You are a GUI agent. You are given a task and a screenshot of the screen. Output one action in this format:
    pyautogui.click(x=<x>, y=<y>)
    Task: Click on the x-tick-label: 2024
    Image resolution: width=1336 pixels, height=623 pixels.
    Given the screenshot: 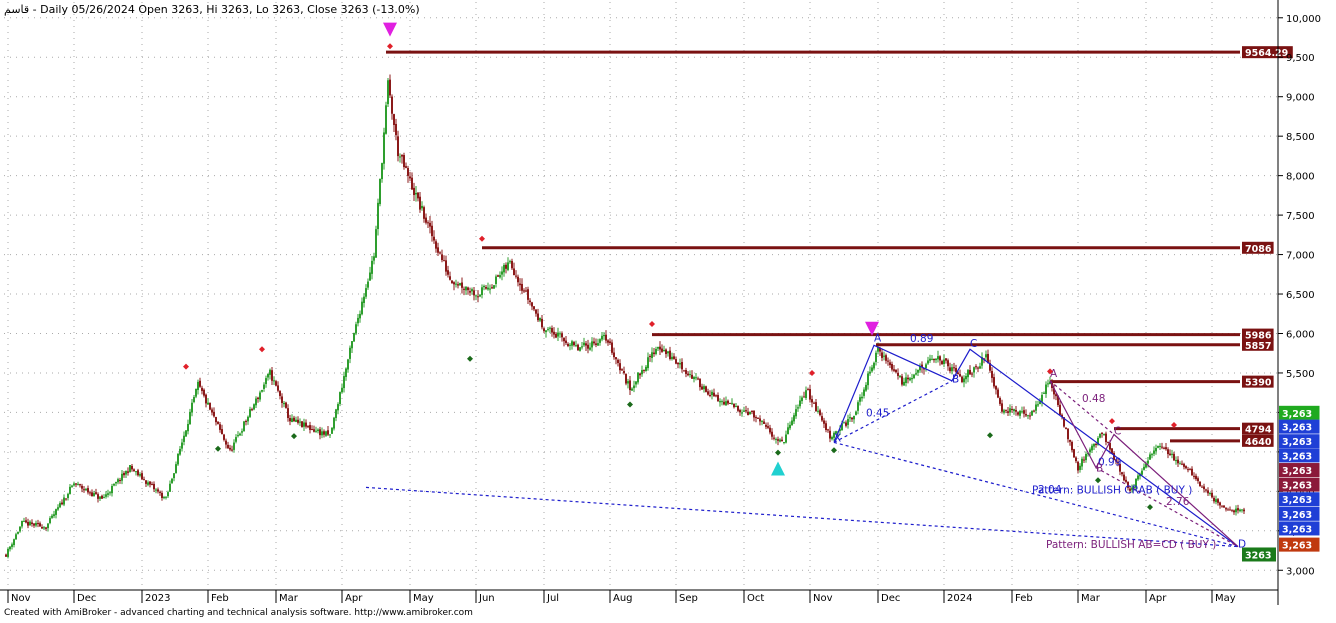 What is the action you would take?
    pyautogui.click(x=959, y=598)
    